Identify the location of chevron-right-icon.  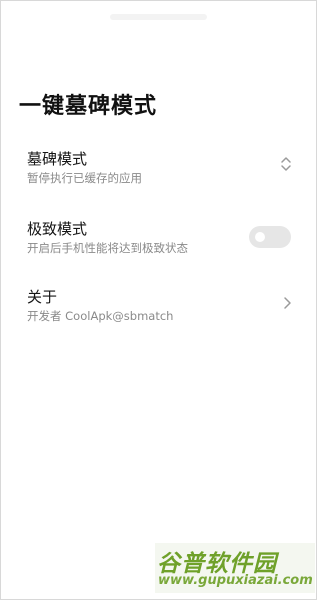
(287, 303).